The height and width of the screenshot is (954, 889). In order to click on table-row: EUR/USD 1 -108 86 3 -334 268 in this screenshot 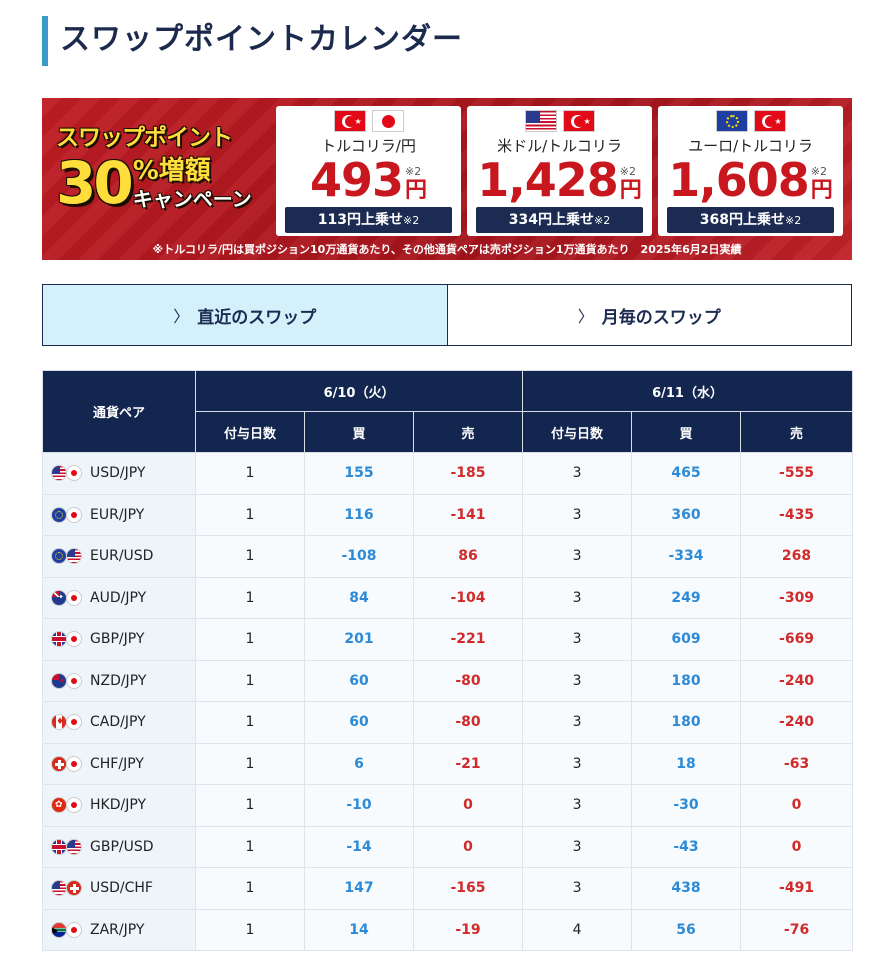, I will do `click(448, 556)`.